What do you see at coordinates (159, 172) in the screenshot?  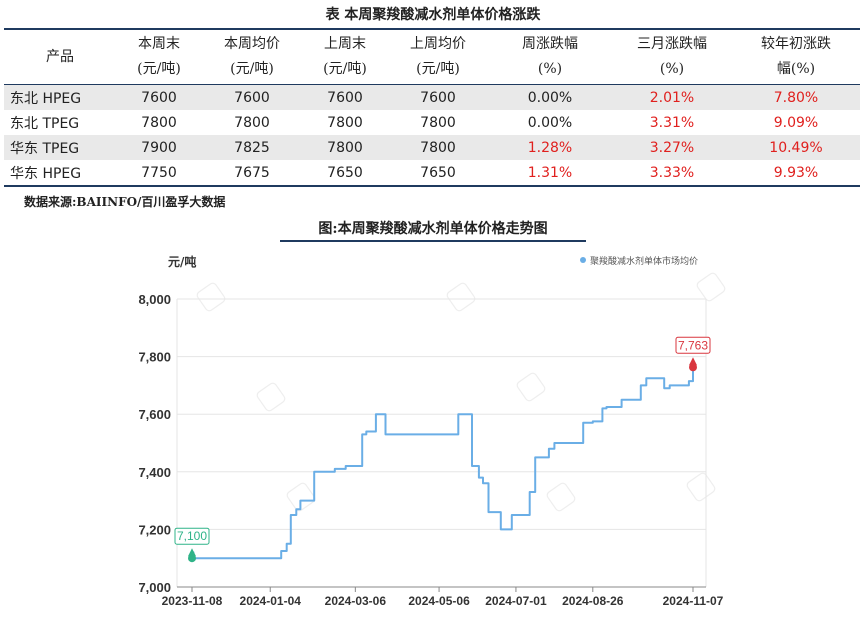 I see `value-cell: 7750` at bounding box center [159, 172].